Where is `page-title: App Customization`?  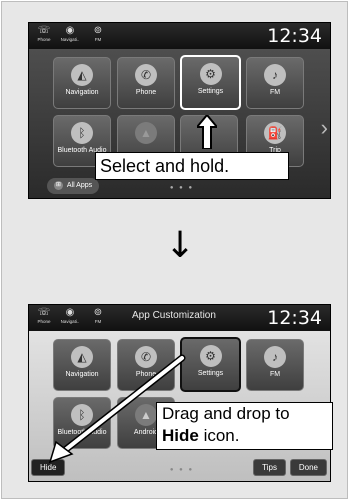
page-title: App Customization is located at coordinates (174, 315).